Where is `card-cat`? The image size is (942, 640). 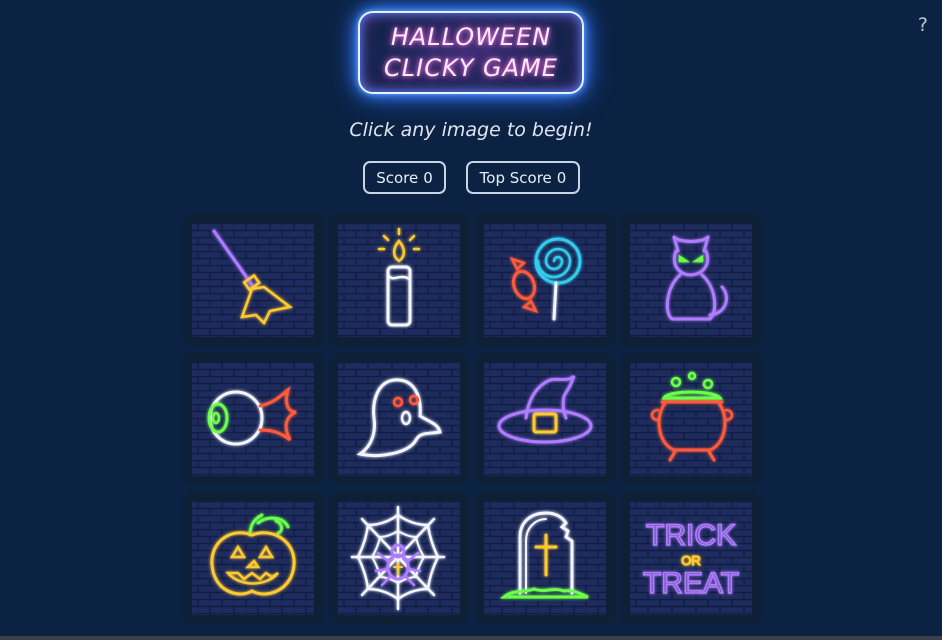
card-cat is located at coordinates (691, 280).